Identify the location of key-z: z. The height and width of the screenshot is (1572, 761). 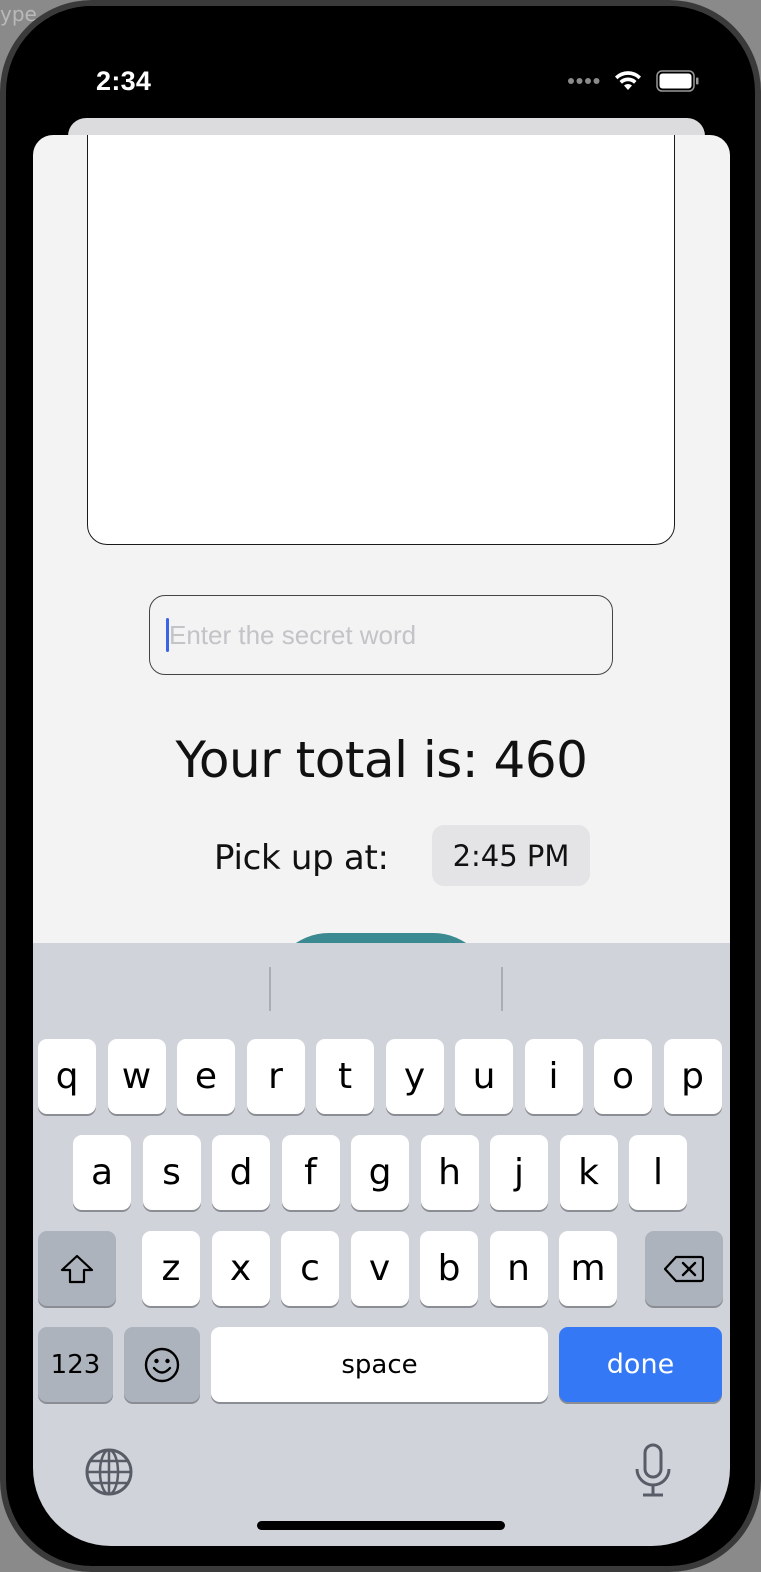
(171, 1268).